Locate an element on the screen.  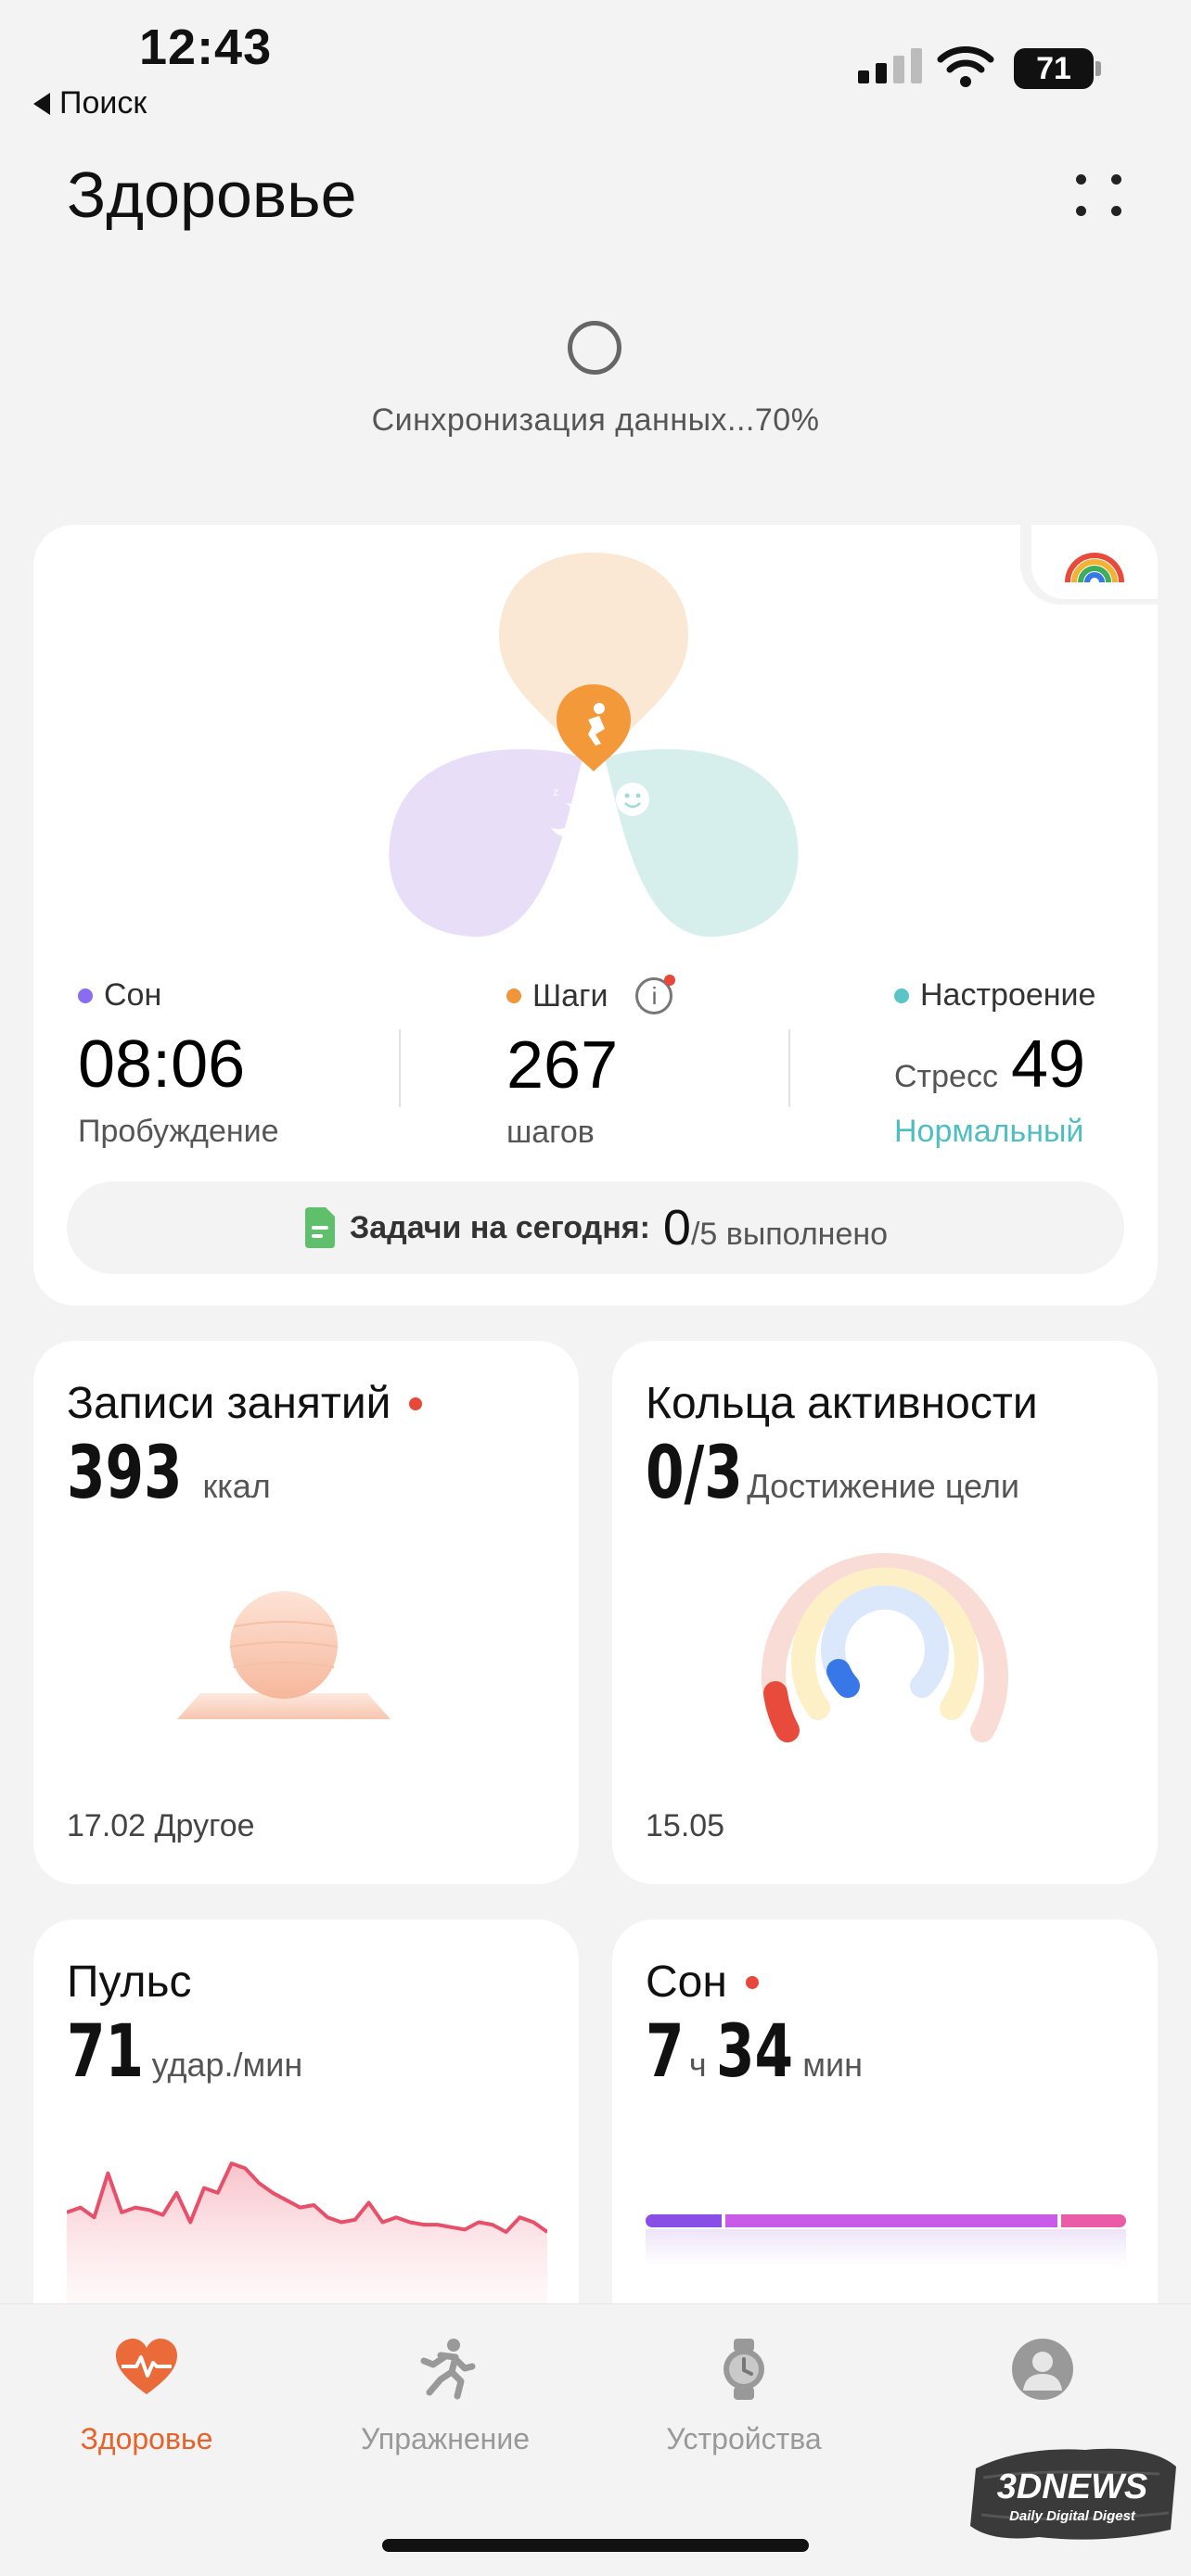
tab-exercise: Упражнение is located at coordinates (445, 2396).